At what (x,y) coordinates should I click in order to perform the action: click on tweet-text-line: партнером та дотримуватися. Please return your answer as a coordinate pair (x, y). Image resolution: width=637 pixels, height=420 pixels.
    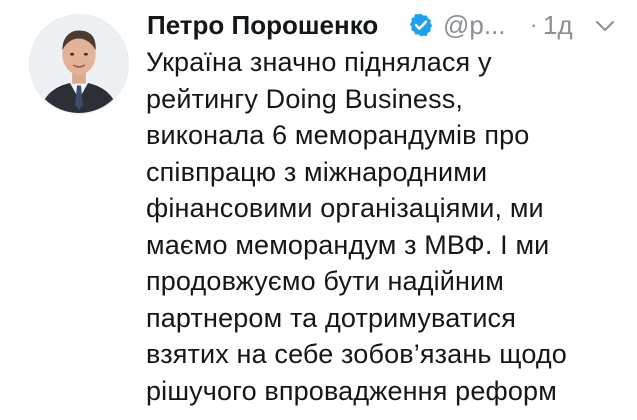
    Looking at the image, I should click on (331, 317).